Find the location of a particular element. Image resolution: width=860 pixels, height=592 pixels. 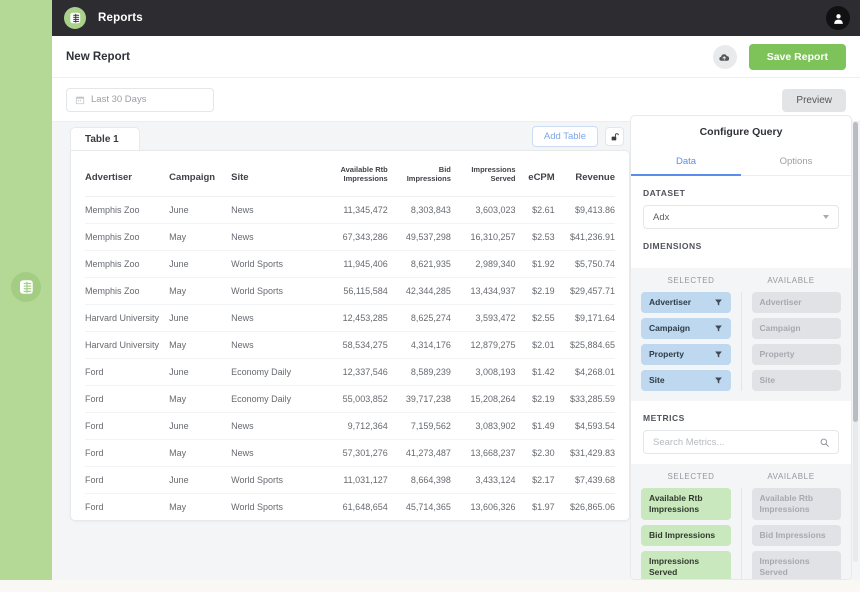

dimension-chip-available: Campaign is located at coordinates (796, 329).